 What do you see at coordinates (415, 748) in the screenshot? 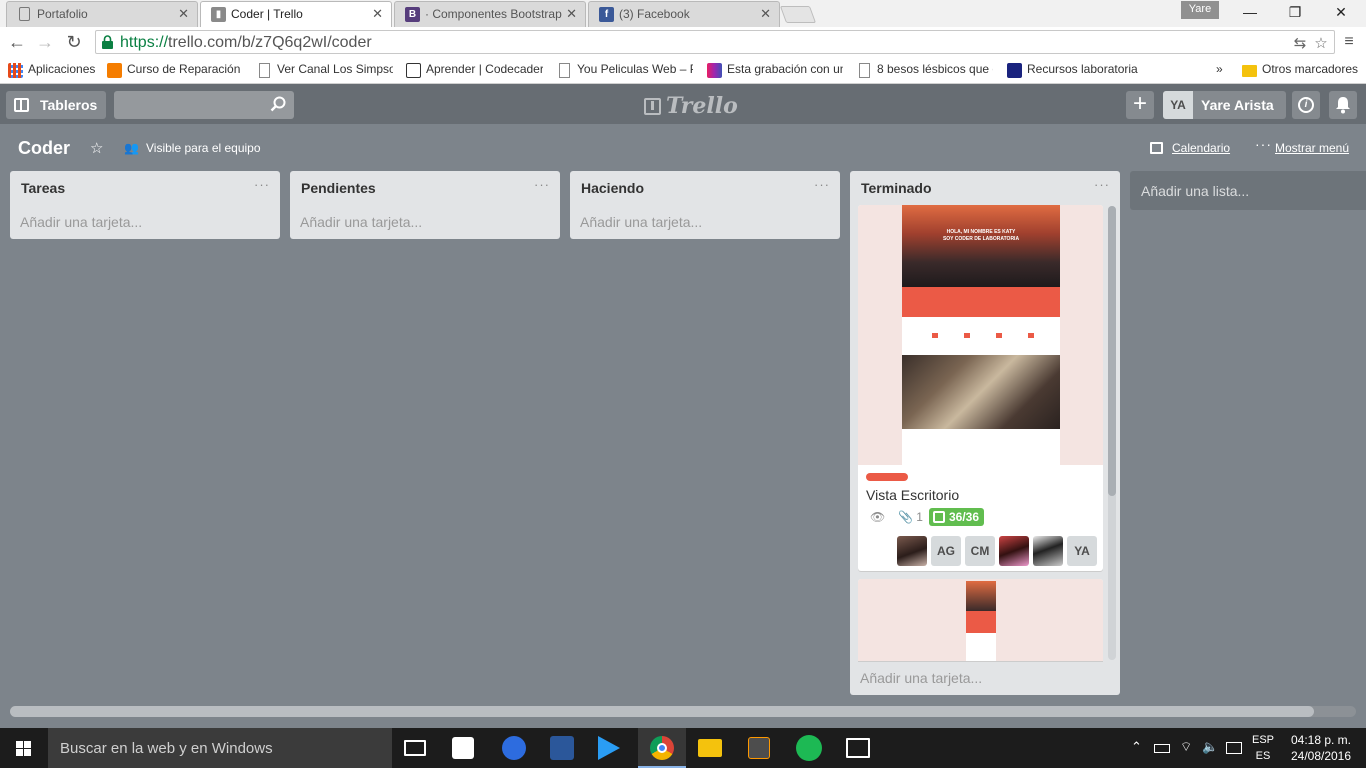
I see `task-view-icon` at bounding box center [415, 748].